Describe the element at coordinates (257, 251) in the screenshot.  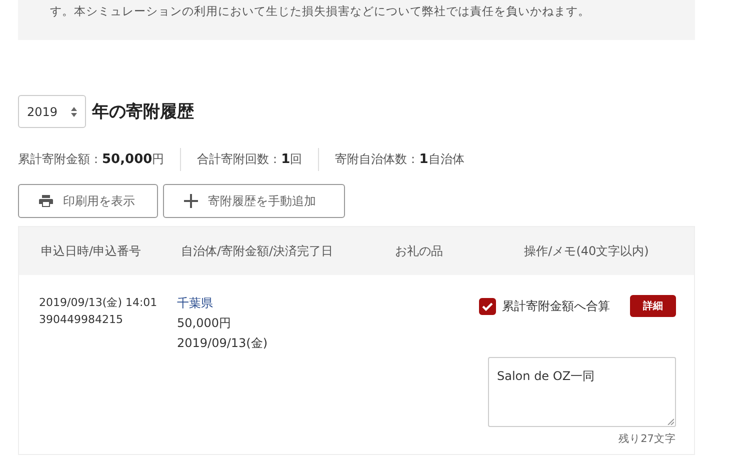
I see `column-header: 自治体/寄附金額/決済完了日` at that location.